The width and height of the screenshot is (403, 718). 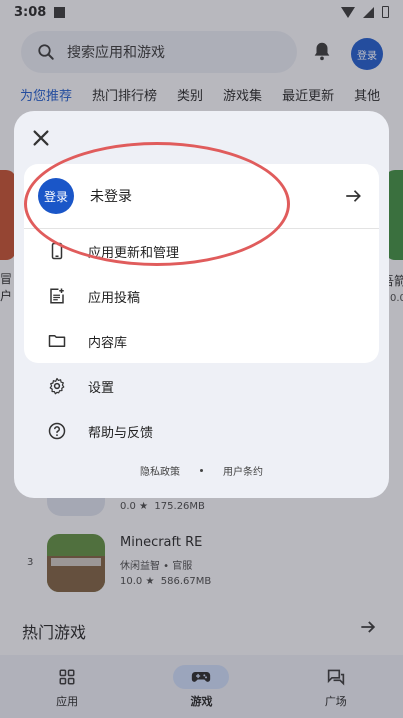 What do you see at coordinates (108, 343) in the screenshot?
I see `menu-library-label: 内容库` at bounding box center [108, 343].